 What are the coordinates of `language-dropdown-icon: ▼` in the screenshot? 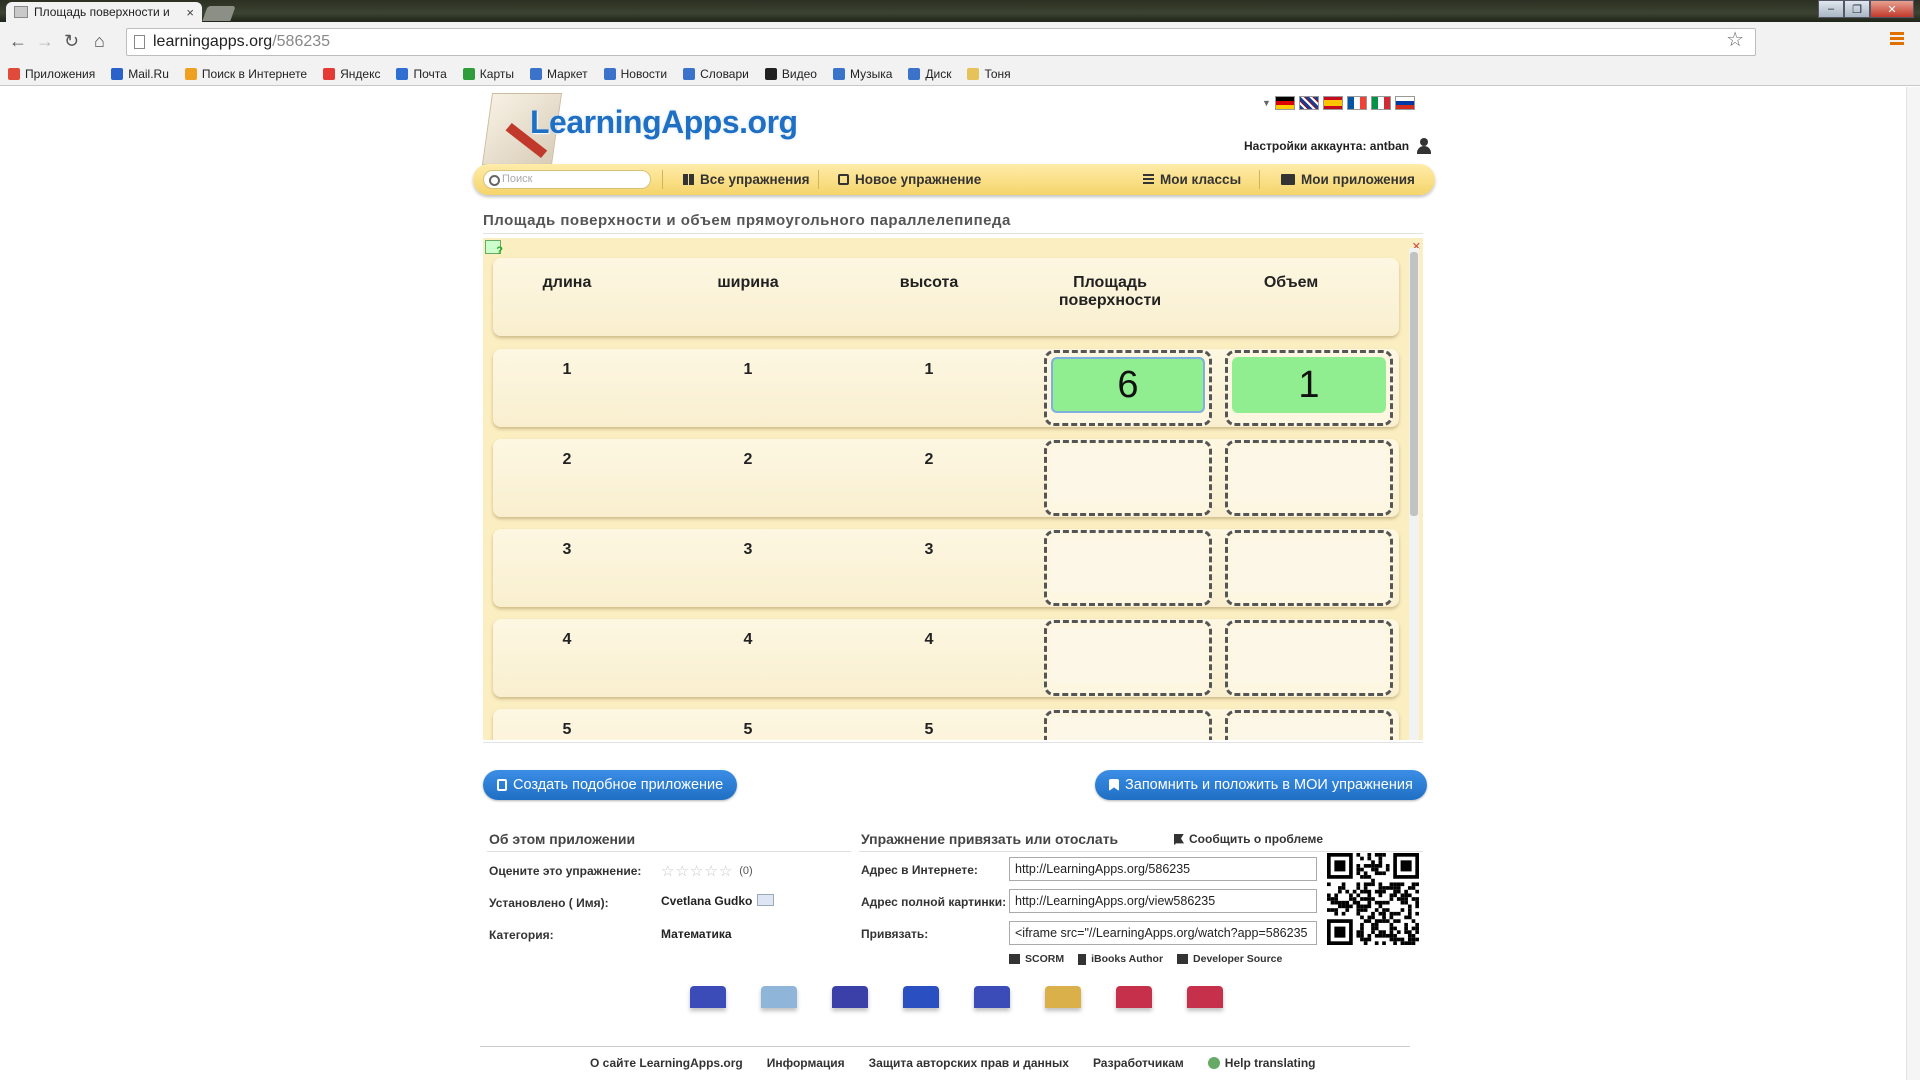 It's located at (1266, 103).